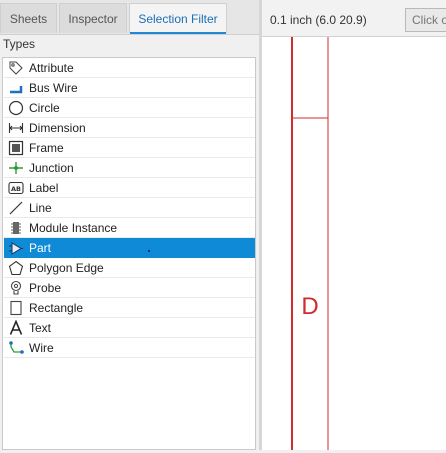  Describe the element at coordinates (129, 228) in the screenshot. I see `type-item-module-instance: Module Instance` at that location.